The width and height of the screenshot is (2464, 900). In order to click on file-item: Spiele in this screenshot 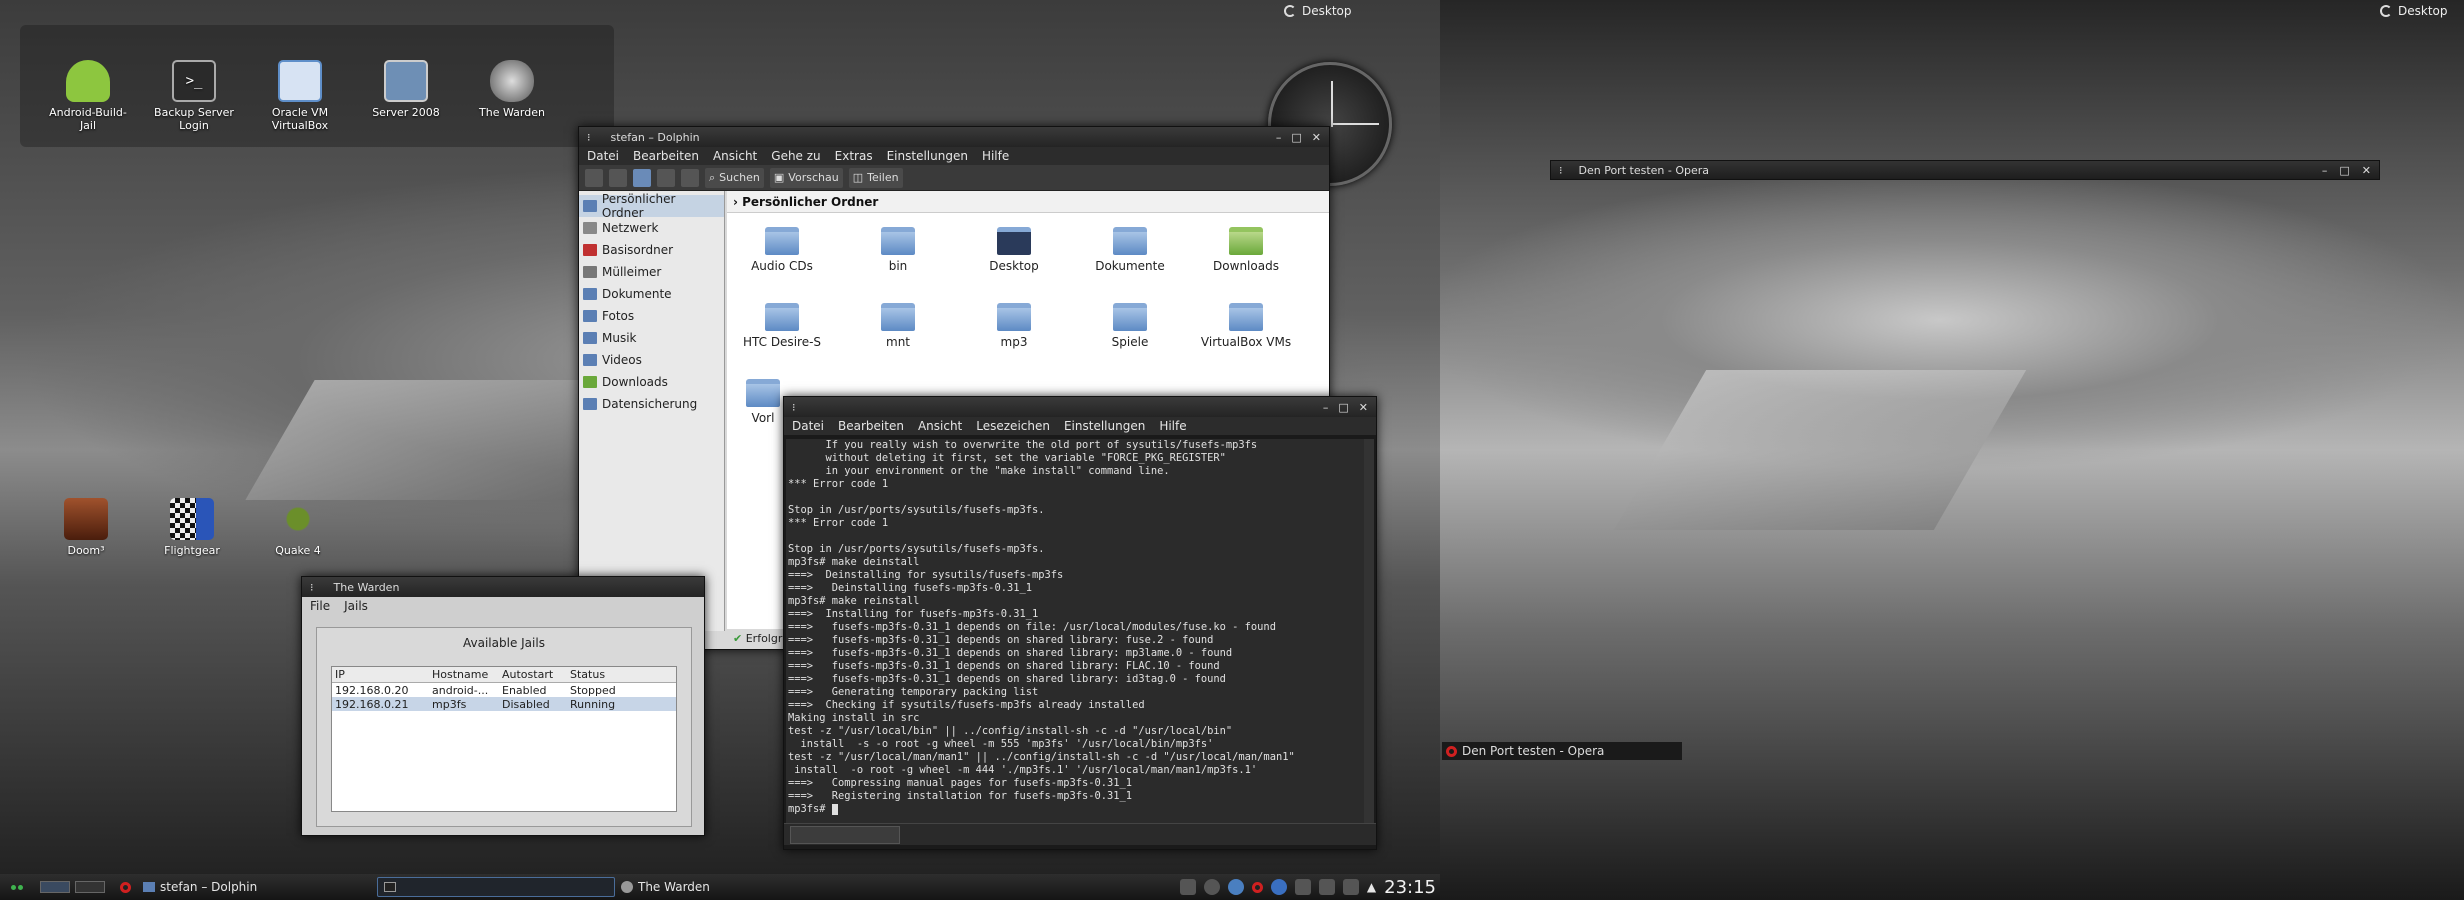, I will do `click(1130, 326)`.